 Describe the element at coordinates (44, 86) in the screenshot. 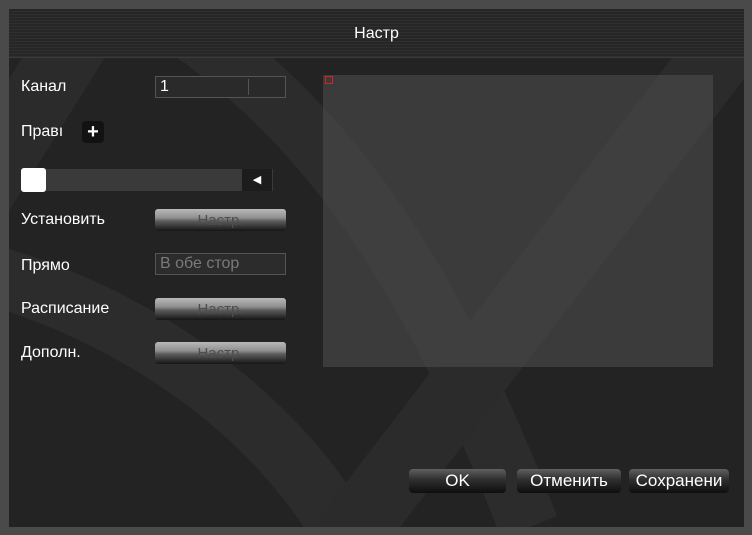

I see `channel-label: Канал` at that location.